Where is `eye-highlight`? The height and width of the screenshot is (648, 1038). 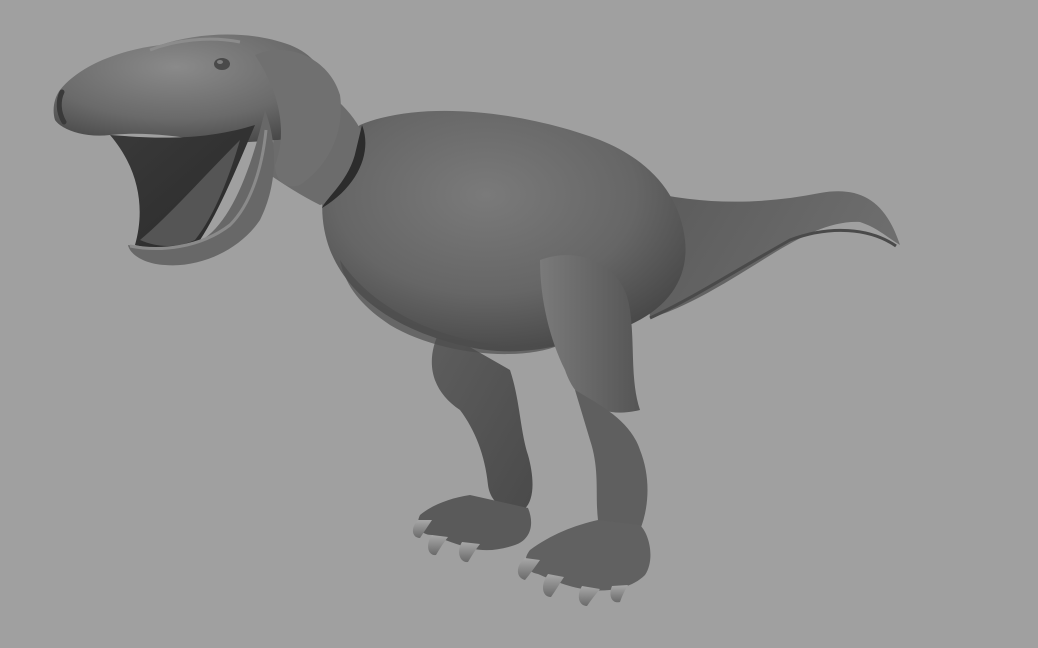 eye-highlight is located at coordinates (220, 62).